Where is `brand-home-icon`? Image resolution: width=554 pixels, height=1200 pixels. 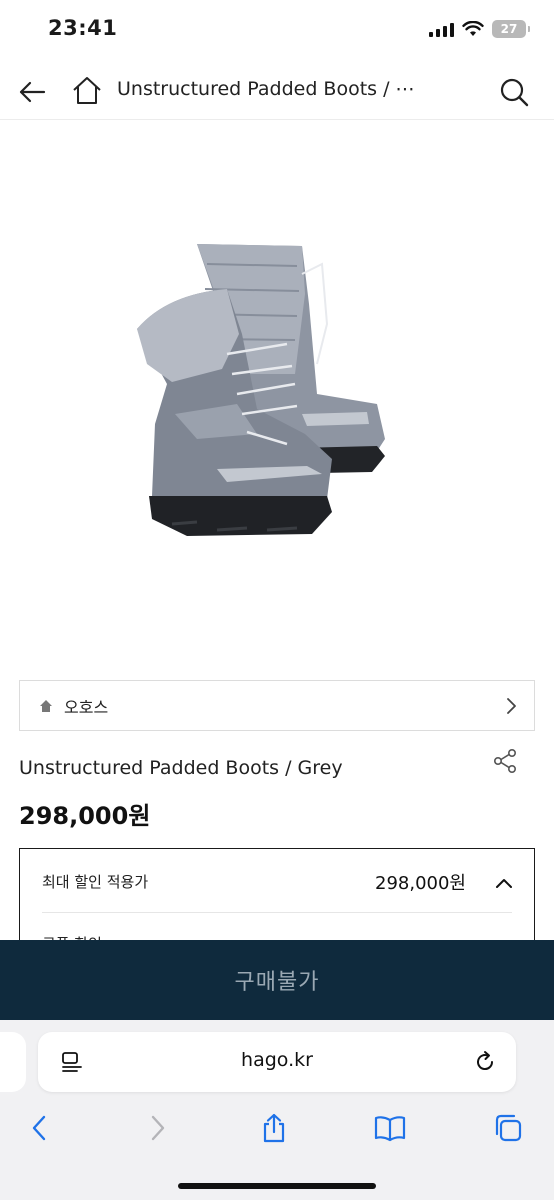 brand-home-icon is located at coordinates (46, 705).